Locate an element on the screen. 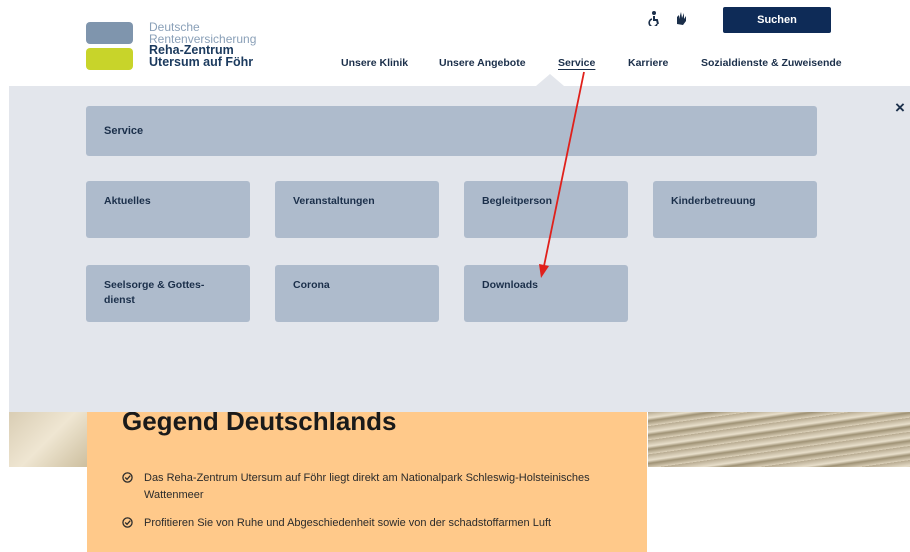 Image resolution: width=910 pixels, height=552 pixels. menu-item-begleitperson: Begleitperson is located at coordinates (546, 209).